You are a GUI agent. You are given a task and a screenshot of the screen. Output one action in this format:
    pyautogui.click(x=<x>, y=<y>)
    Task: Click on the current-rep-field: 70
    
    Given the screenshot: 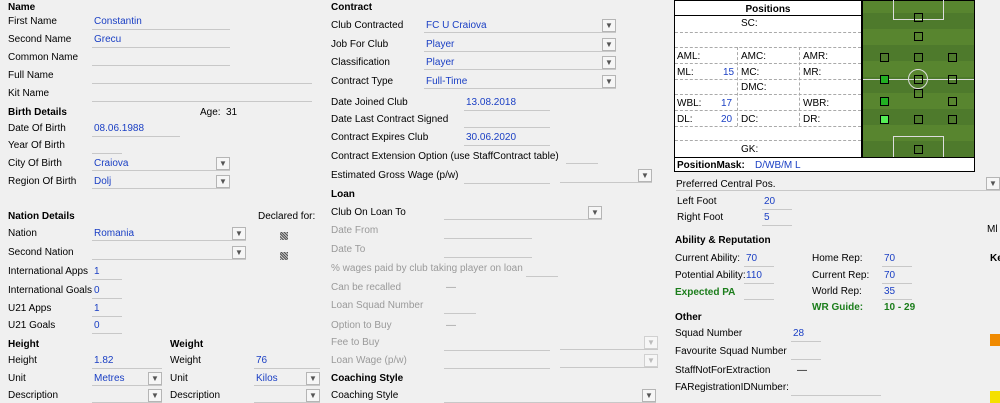 What is the action you would take?
    pyautogui.click(x=889, y=275)
    